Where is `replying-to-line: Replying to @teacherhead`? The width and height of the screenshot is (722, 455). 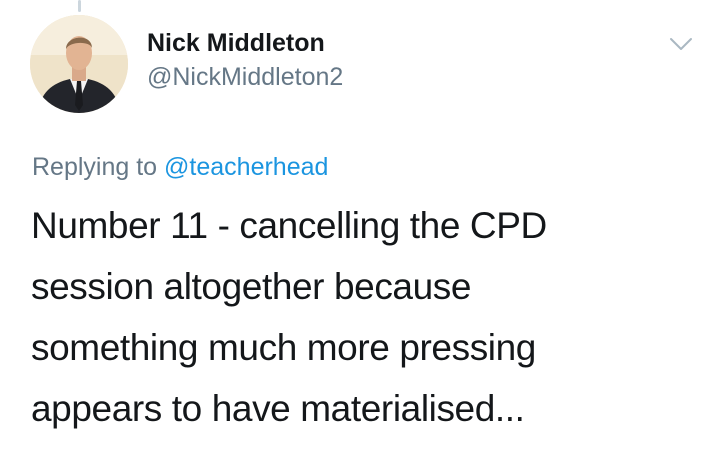
replying-to-line: Replying to @teacherhead is located at coordinates (180, 167).